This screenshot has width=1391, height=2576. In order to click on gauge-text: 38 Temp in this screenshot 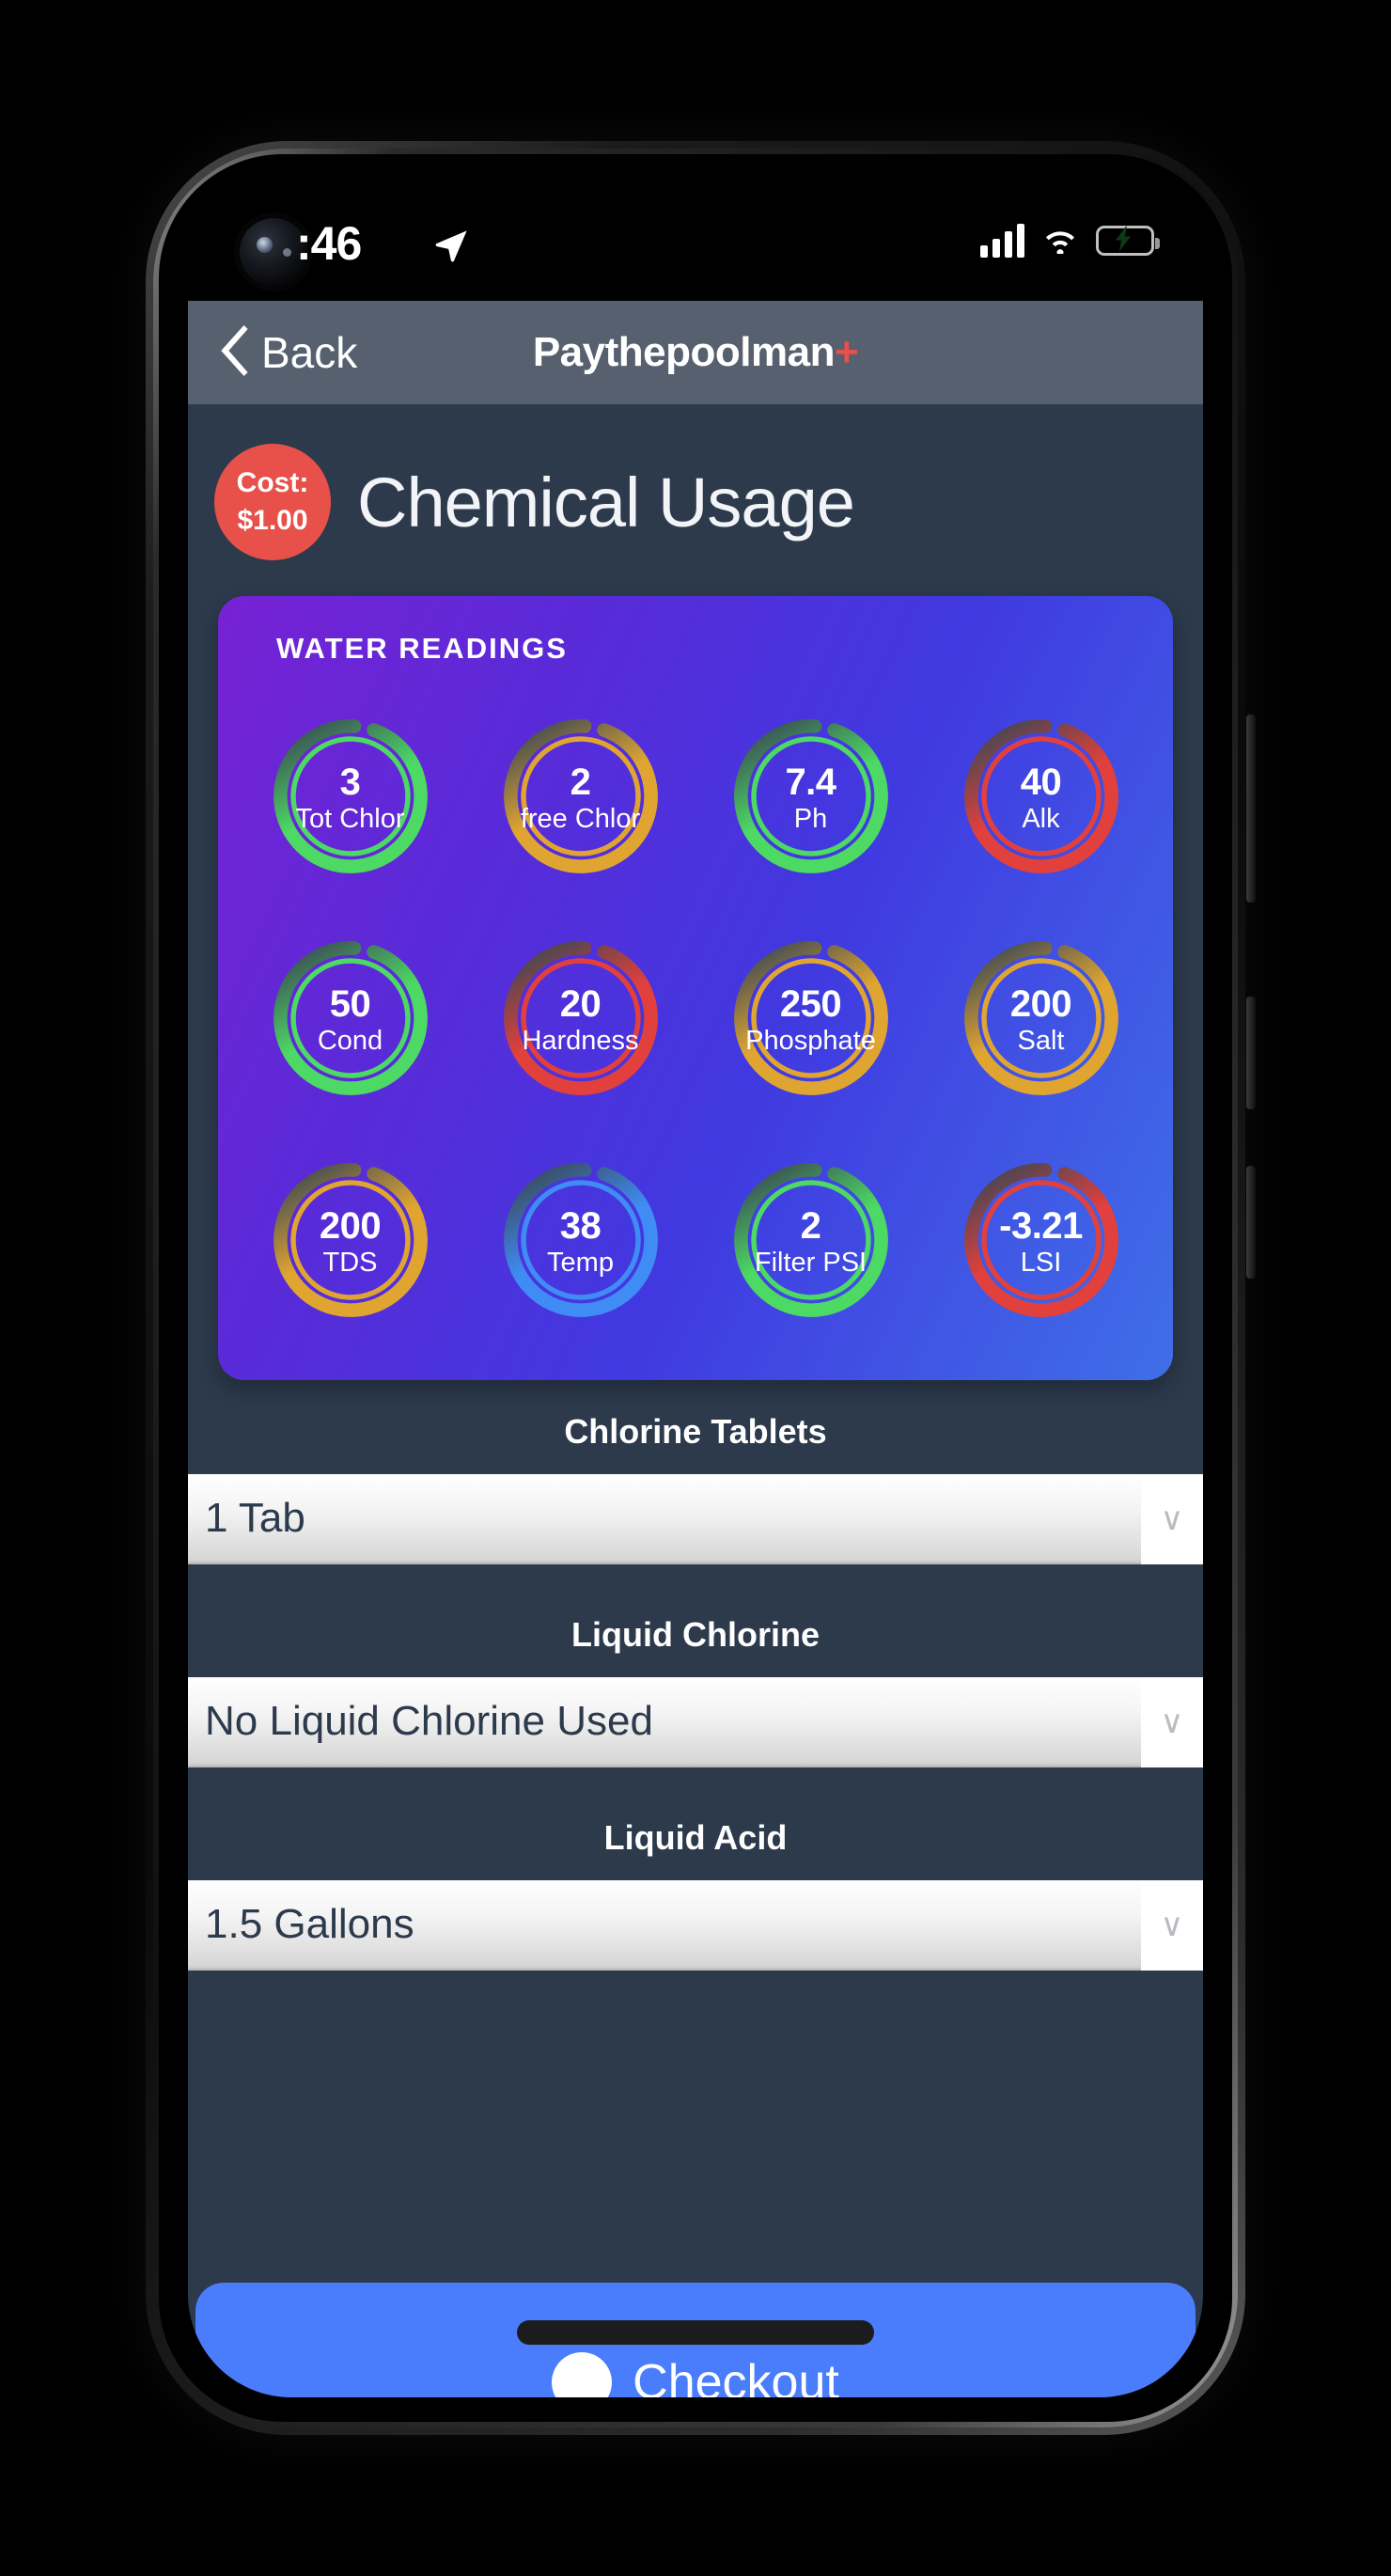, I will do `click(581, 1240)`.